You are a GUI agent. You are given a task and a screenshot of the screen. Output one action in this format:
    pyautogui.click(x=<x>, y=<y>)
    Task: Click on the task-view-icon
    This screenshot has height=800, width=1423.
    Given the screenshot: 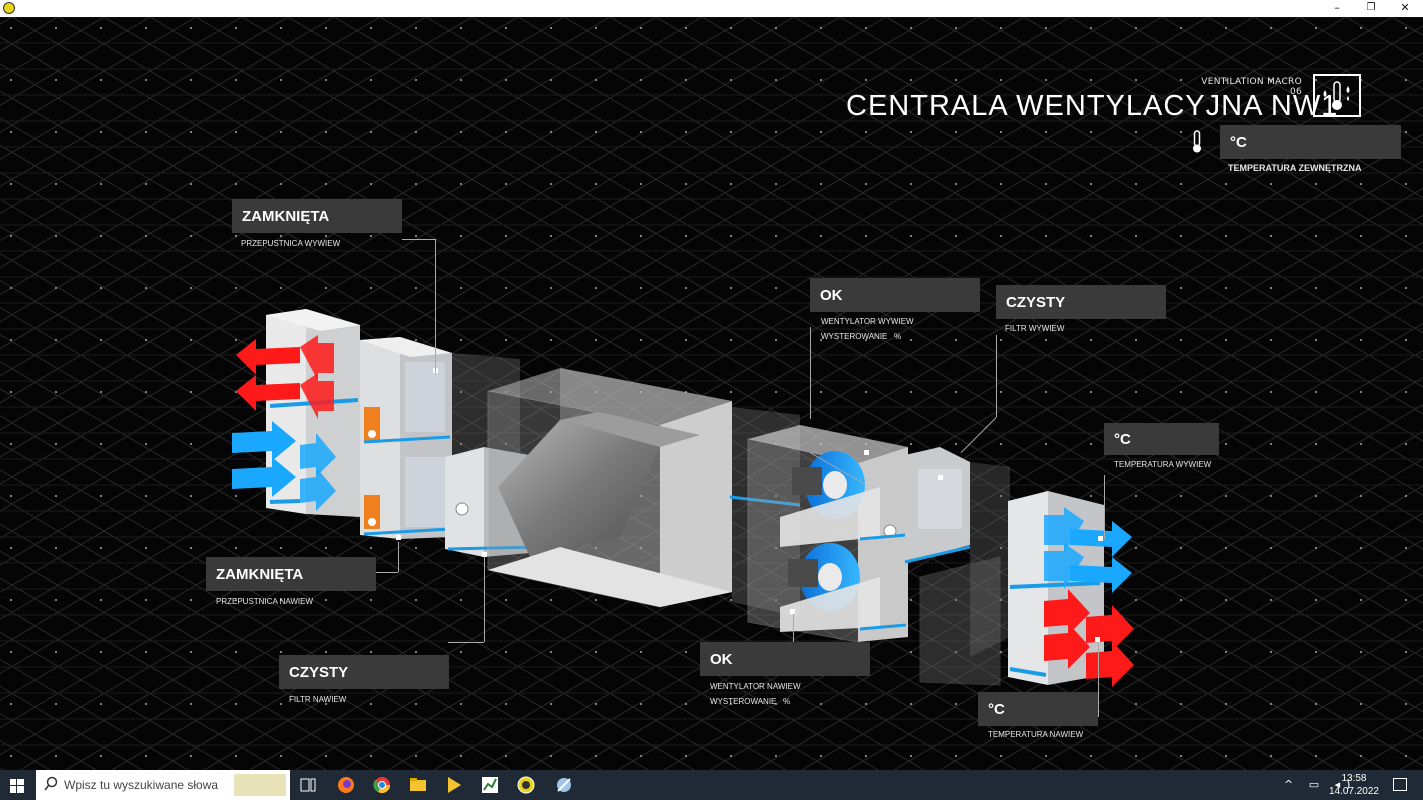 What is the action you would take?
    pyautogui.click(x=308, y=785)
    